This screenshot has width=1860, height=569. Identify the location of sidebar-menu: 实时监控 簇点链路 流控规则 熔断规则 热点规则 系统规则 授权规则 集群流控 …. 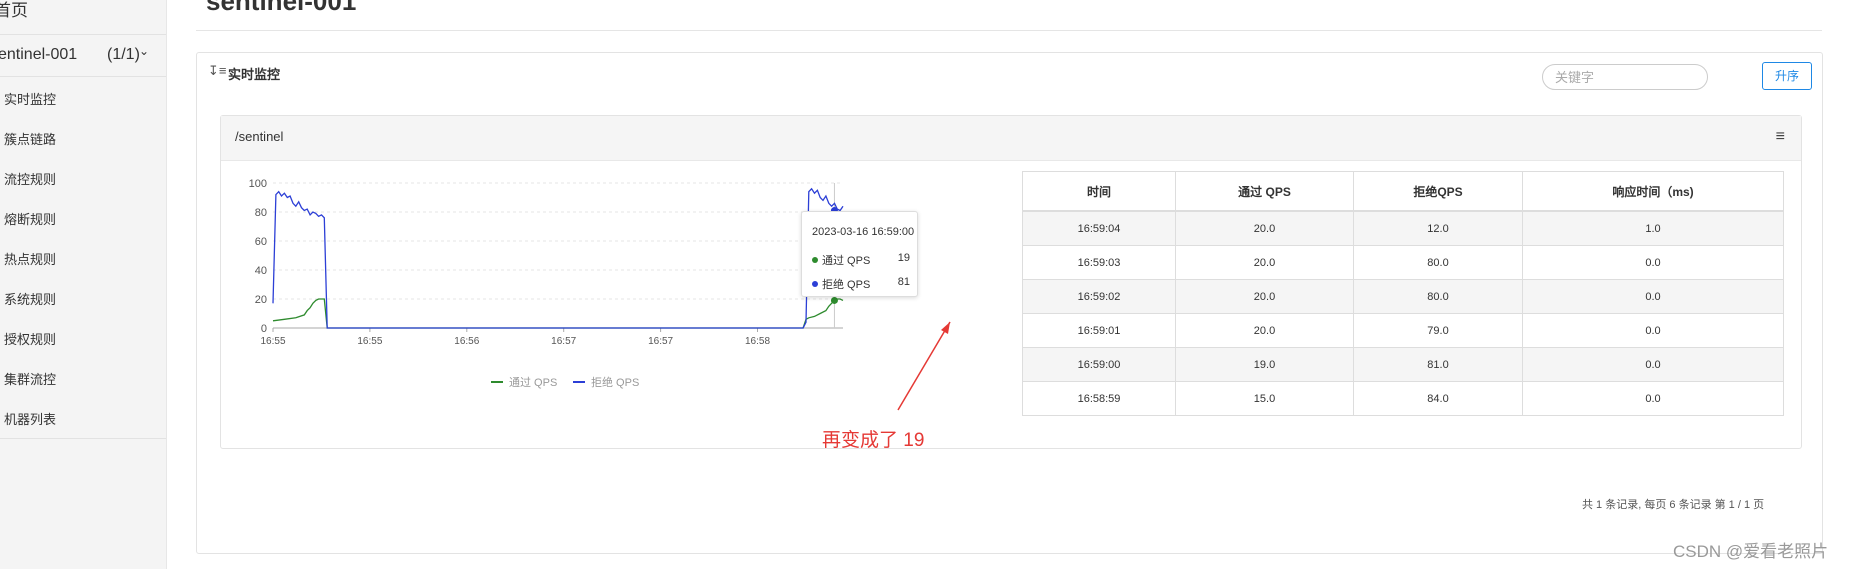
(83, 260).